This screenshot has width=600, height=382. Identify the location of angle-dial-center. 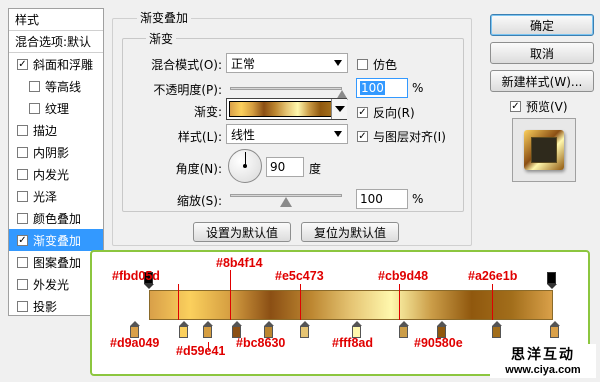
(245, 166).